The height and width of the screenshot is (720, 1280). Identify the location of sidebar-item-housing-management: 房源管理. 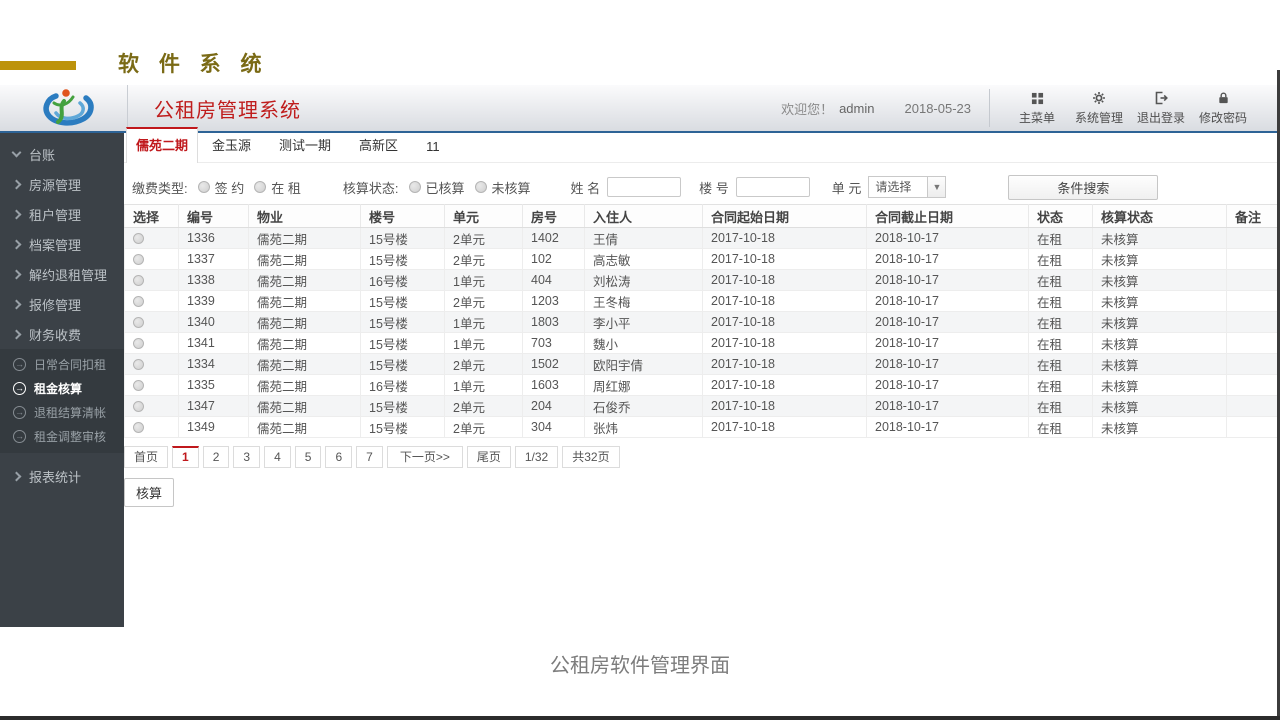
(62, 184).